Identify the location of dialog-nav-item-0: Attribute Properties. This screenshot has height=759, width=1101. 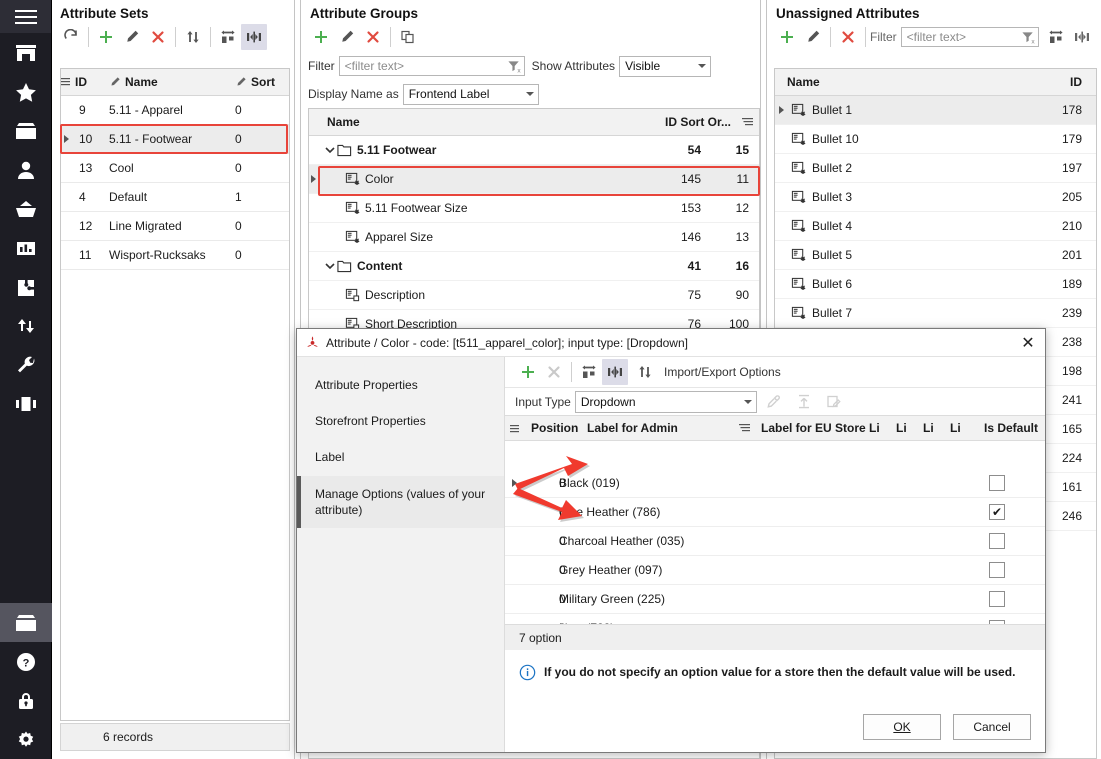
(400, 385).